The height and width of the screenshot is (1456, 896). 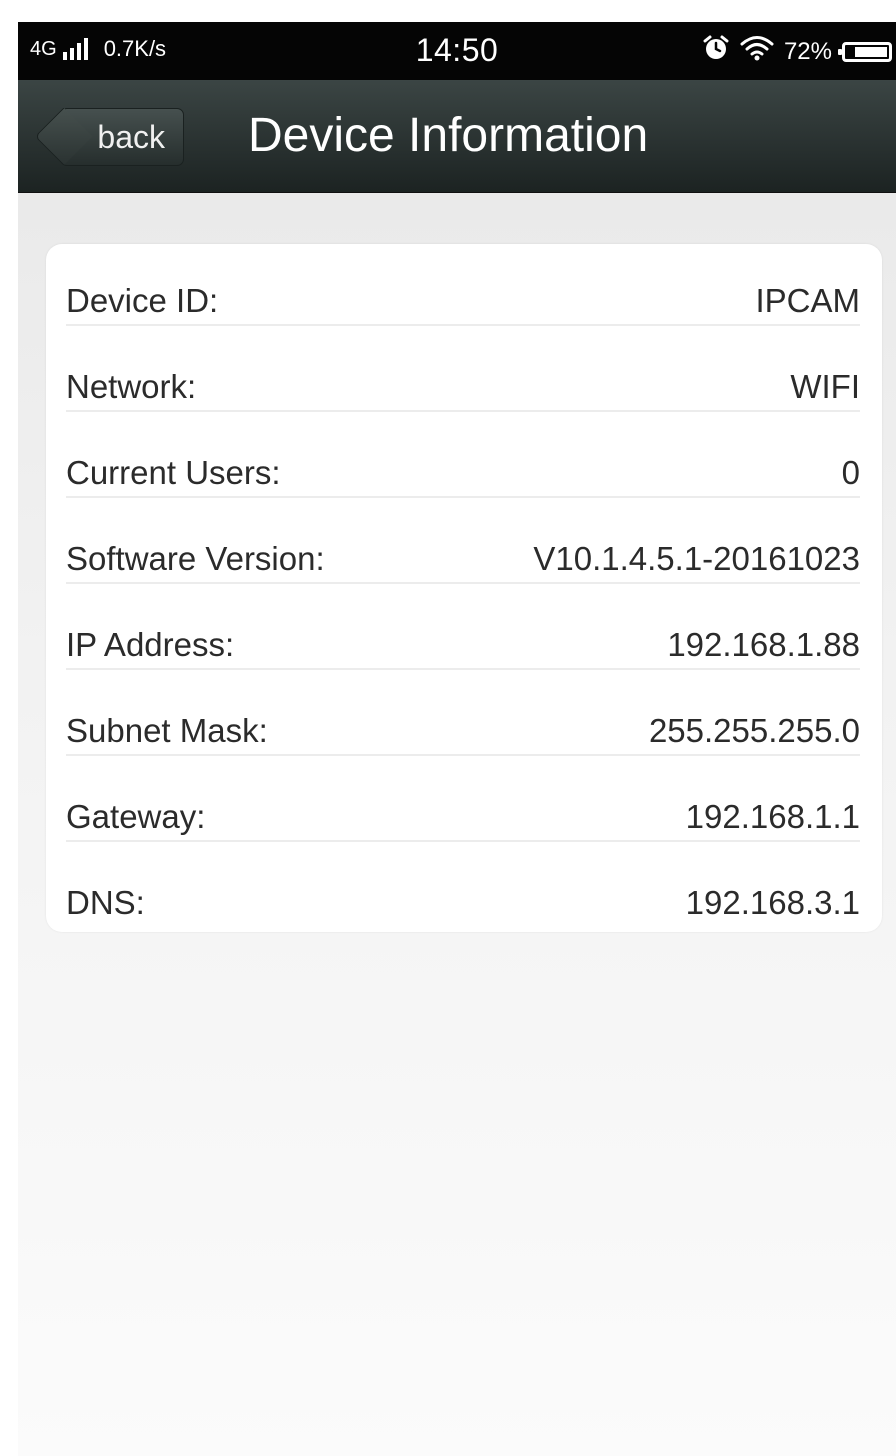 I want to click on status-bar: 4G 0.7K/s 14:50 72%, so click(x=457, y=51).